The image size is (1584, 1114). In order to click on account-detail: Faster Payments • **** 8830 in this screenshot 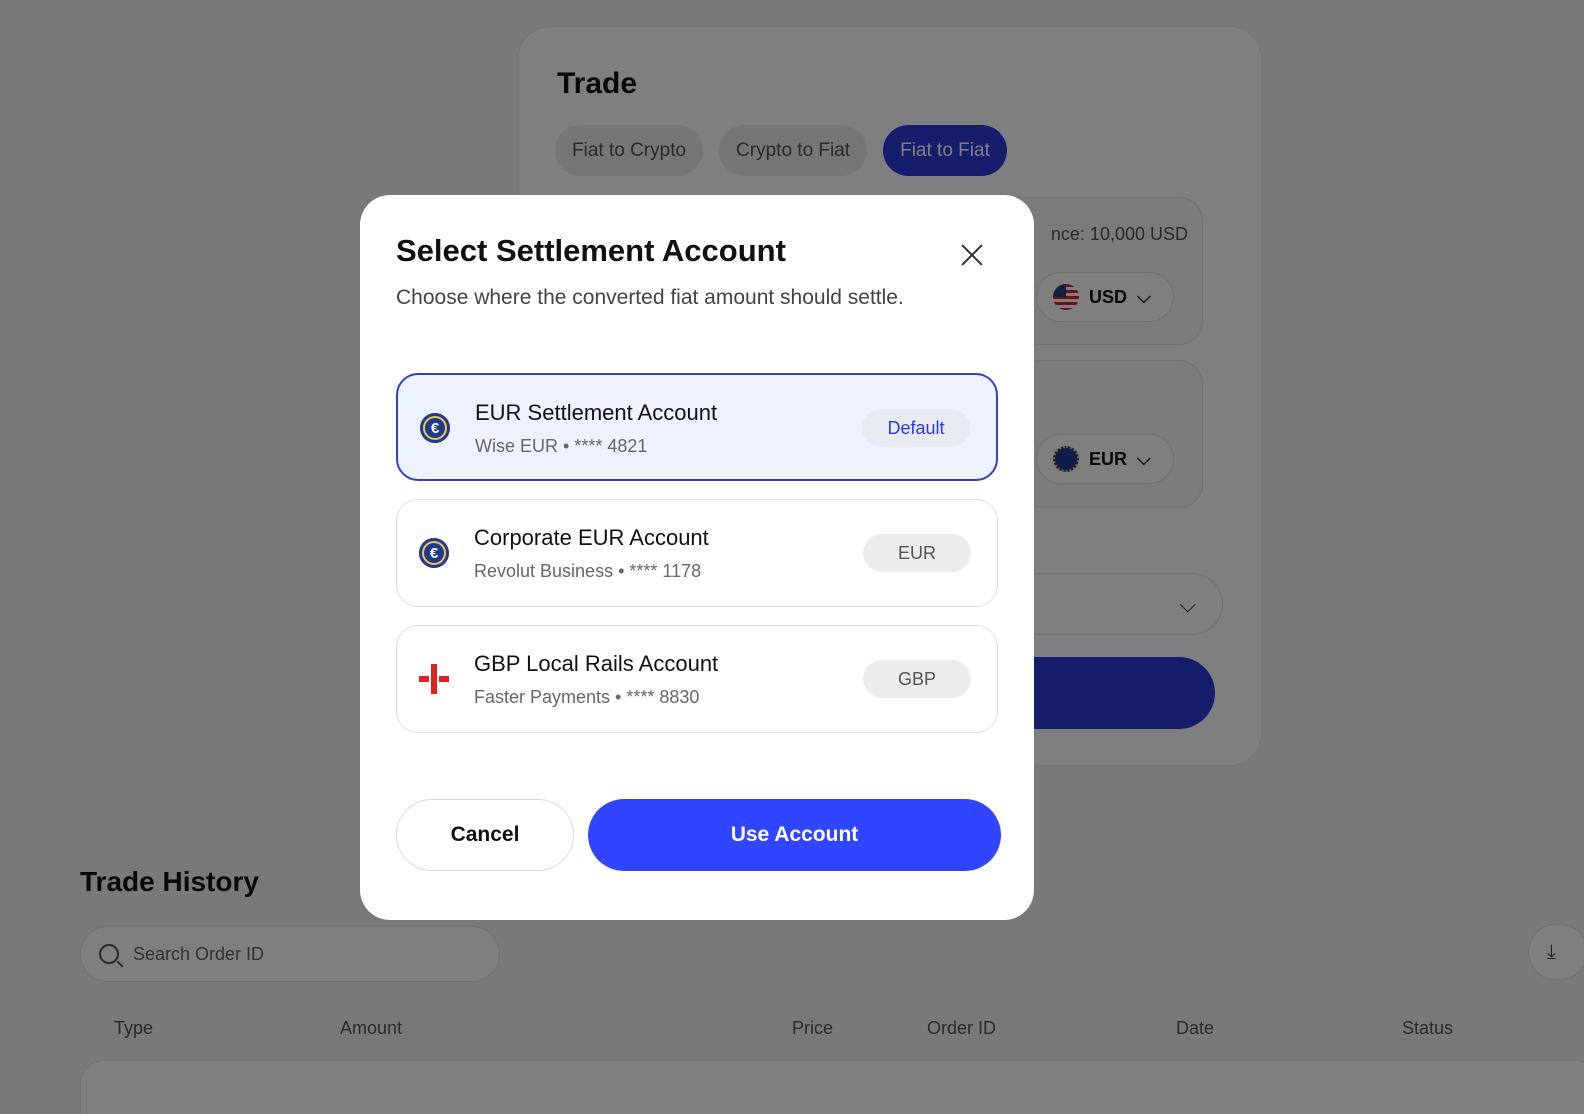, I will do `click(587, 697)`.